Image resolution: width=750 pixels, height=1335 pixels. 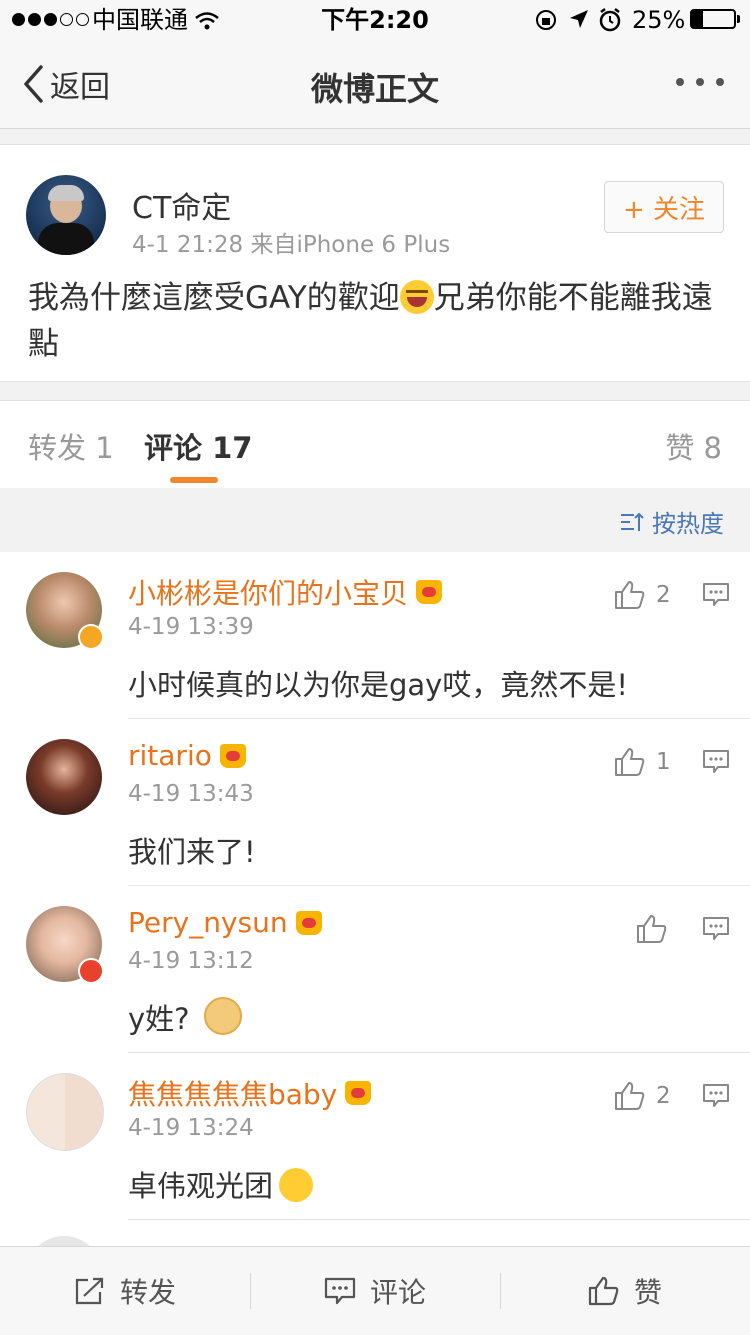 I want to click on laugh-emoji-icon, so click(x=416, y=297).